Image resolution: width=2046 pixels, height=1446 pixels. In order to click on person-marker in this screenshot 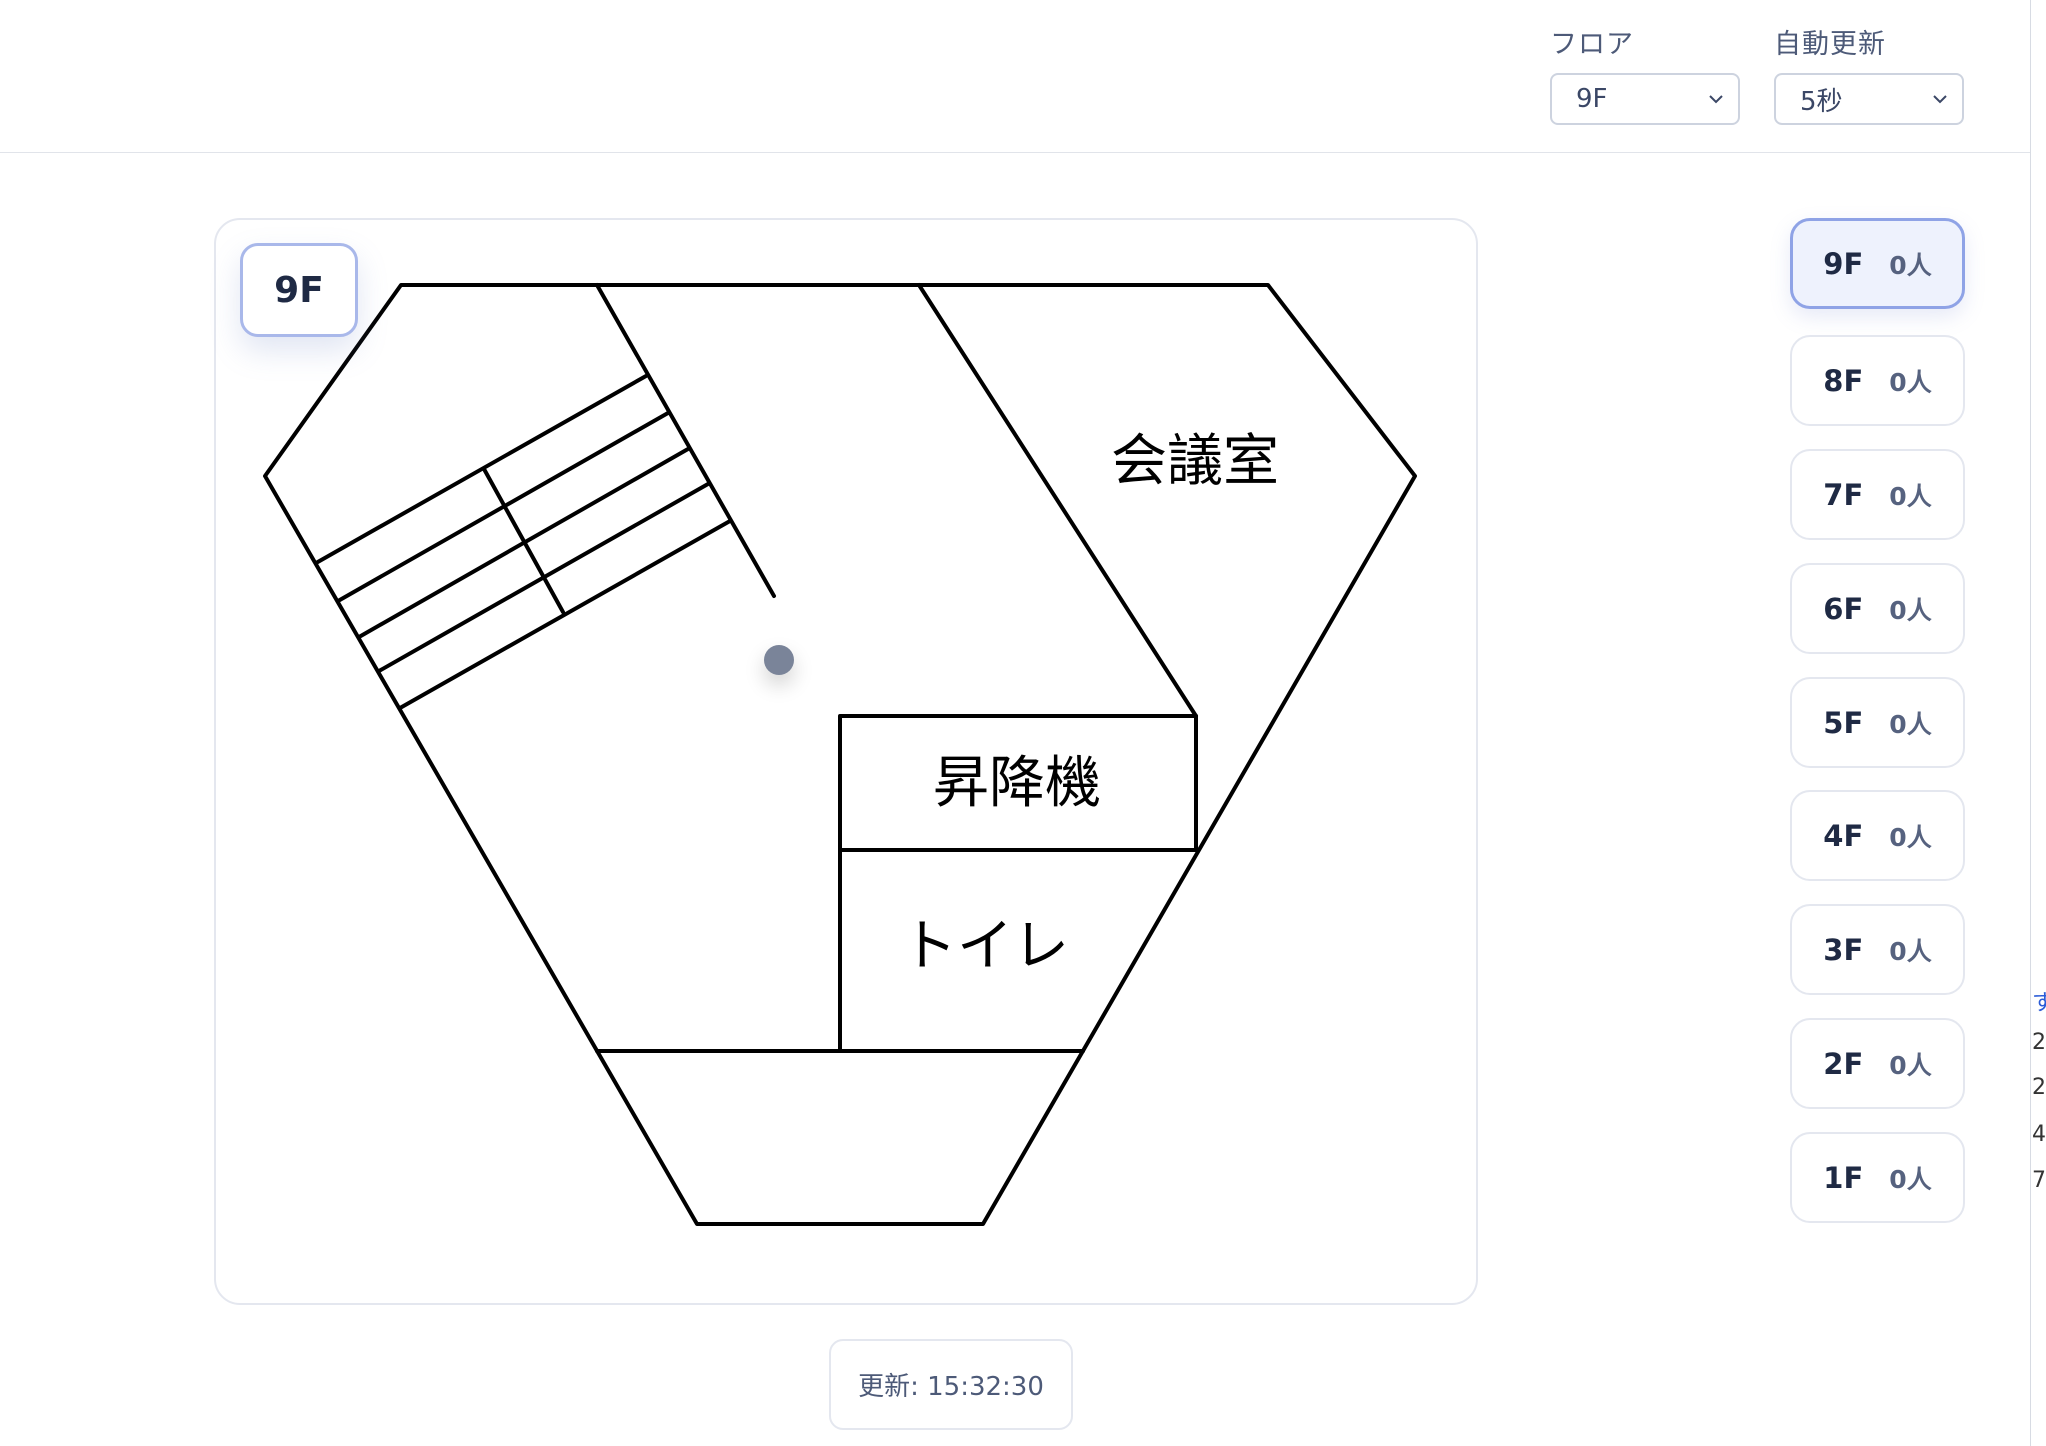, I will do `click(779, 660)`.